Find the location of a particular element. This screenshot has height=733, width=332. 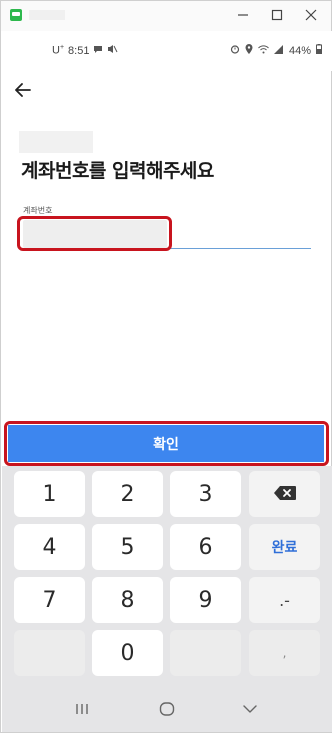

location-icon is located at coordinates (249, 50).